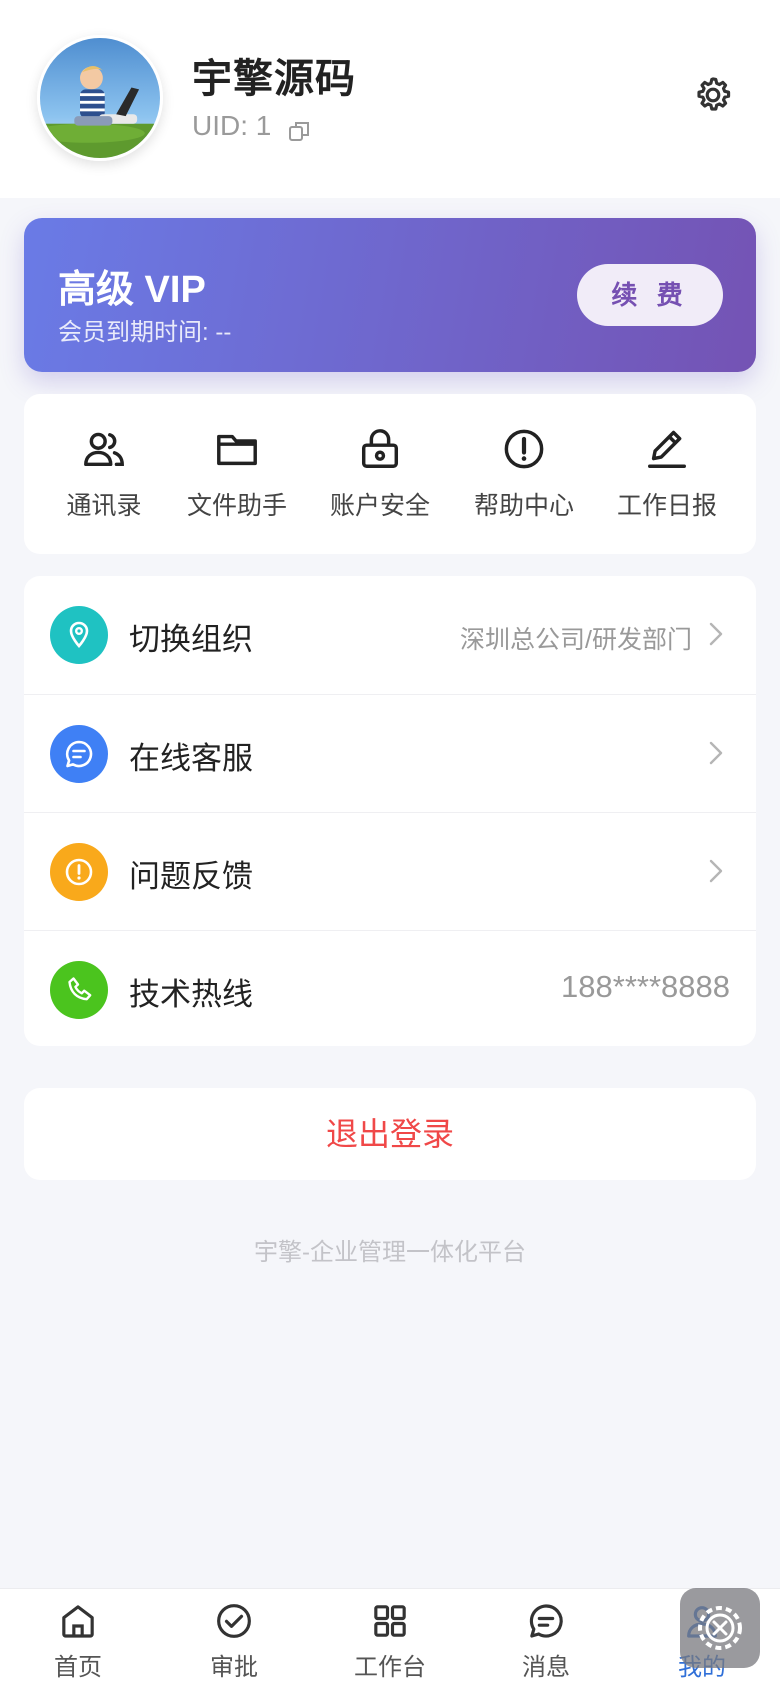 The height and width of the screenshot is (1688, 780). I want to click on bottom-tab-bar: 首页 审批 工作台 消息 我的, so click(390, 1638).